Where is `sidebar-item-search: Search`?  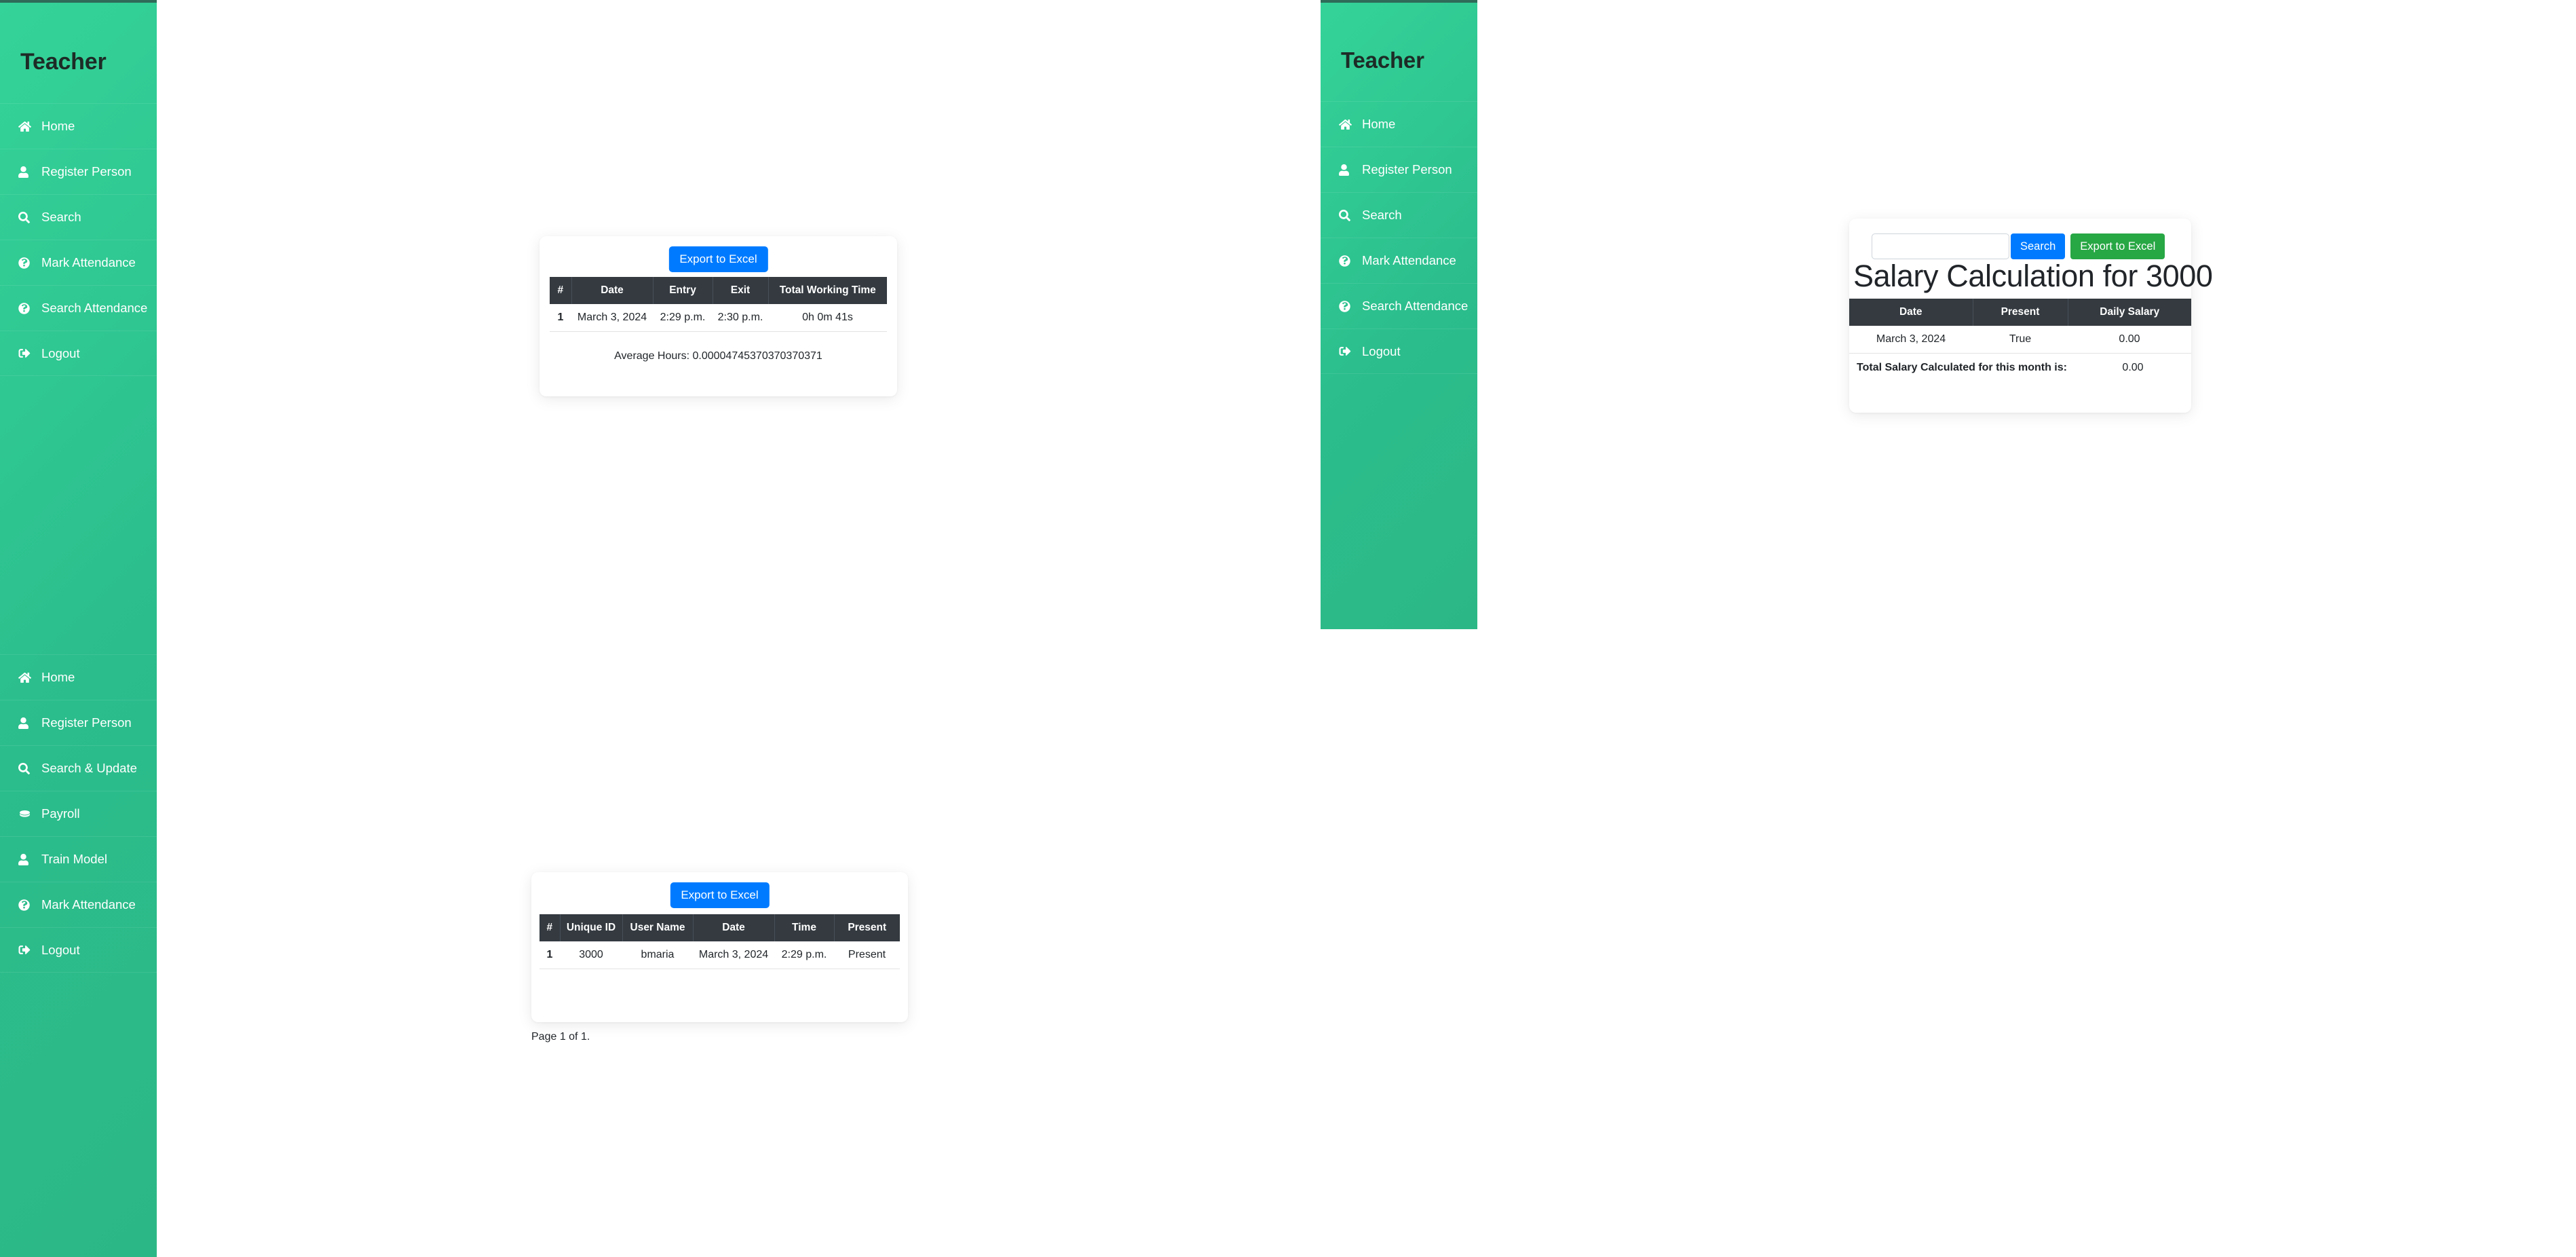
sidebar-item-search: Search is located at coordinates (78, 217).